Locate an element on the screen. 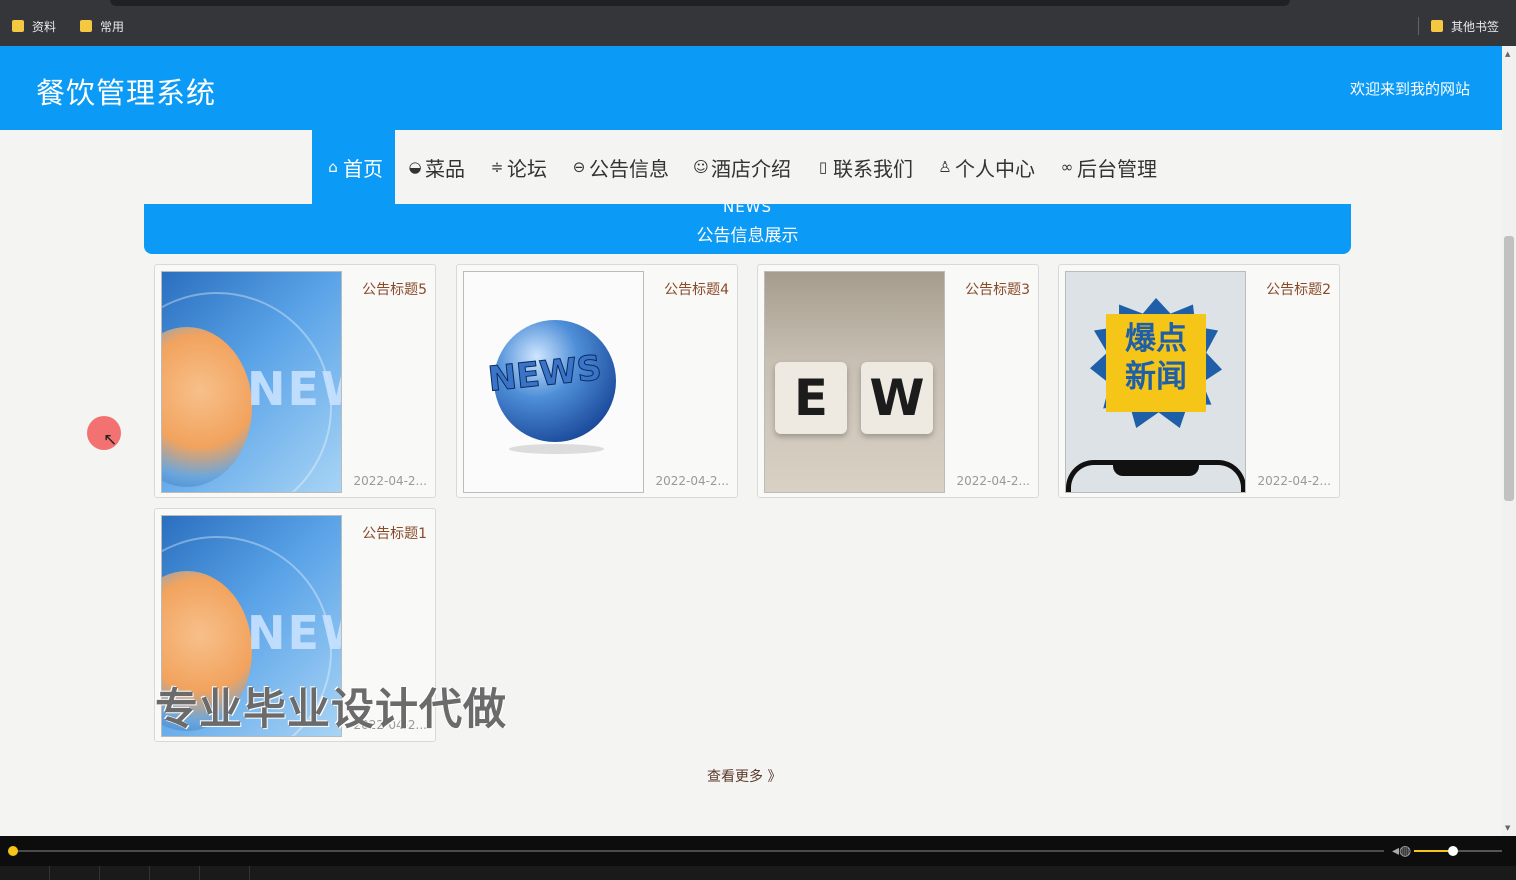 Image resolution: width=1516 pixels, height=880 pixels. card-title: 公告标题4 is located at coordinates (696, 289).